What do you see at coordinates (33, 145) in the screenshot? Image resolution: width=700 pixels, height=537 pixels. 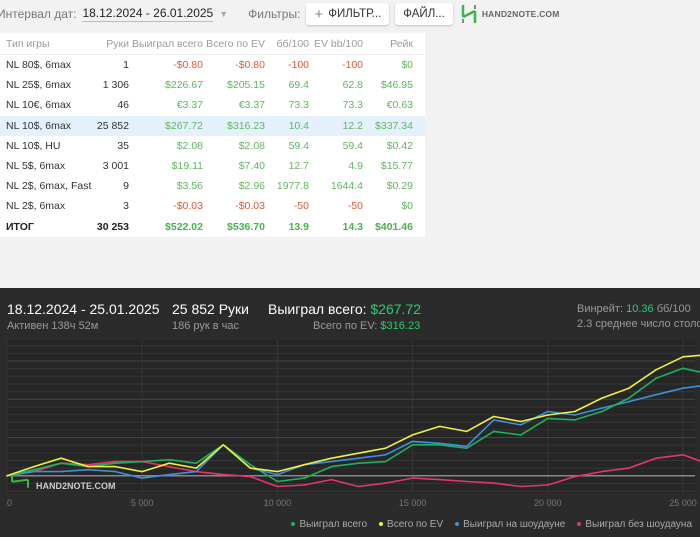 I see `table-cell: NL 10$, HU` at bounding box center [33, 145].